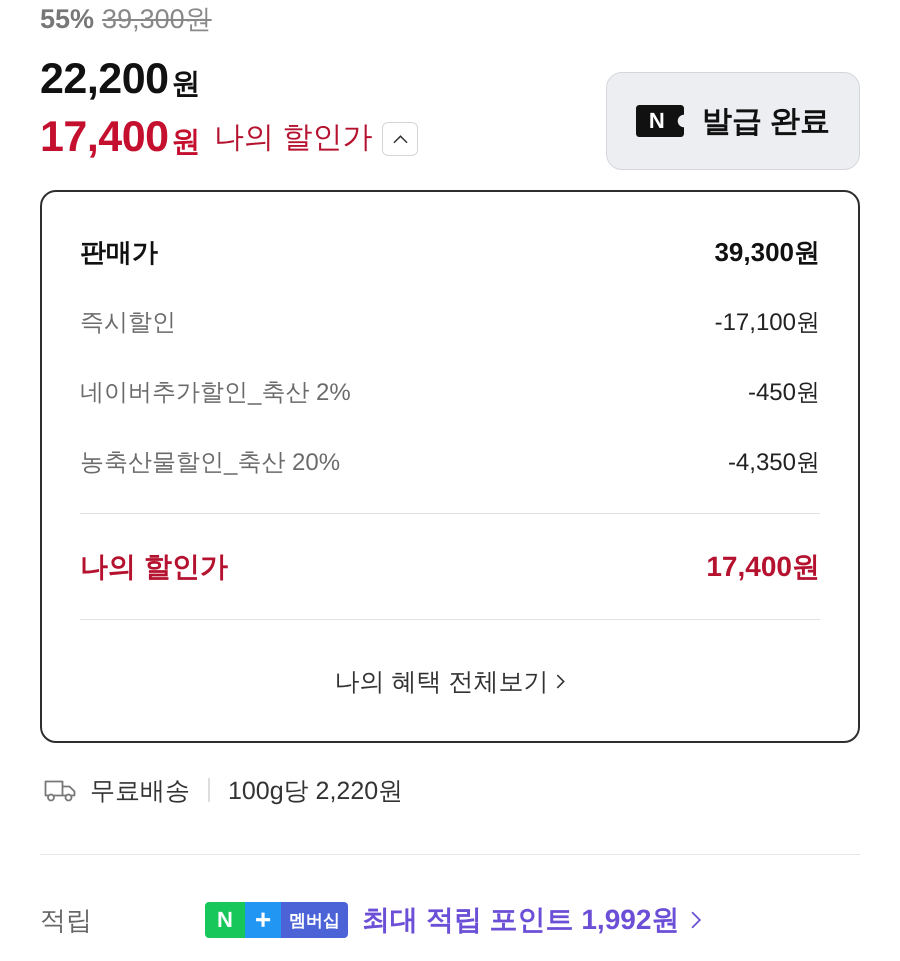 The height and width of the screenshot is (961, 900). I want to click on plus-tag: +, so click(263, 920).